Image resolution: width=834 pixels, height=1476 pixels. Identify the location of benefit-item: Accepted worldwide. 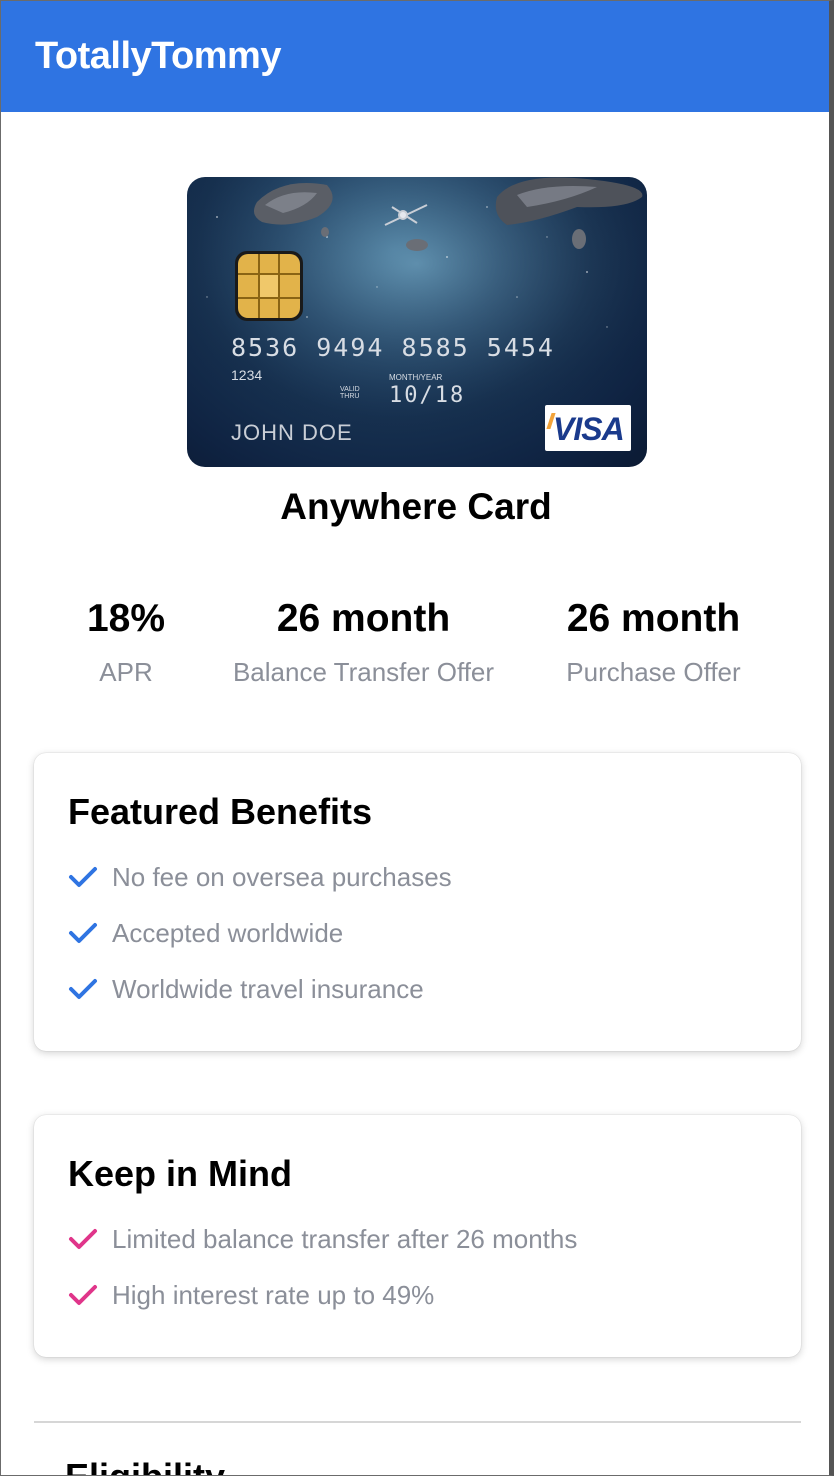
(205, 933).